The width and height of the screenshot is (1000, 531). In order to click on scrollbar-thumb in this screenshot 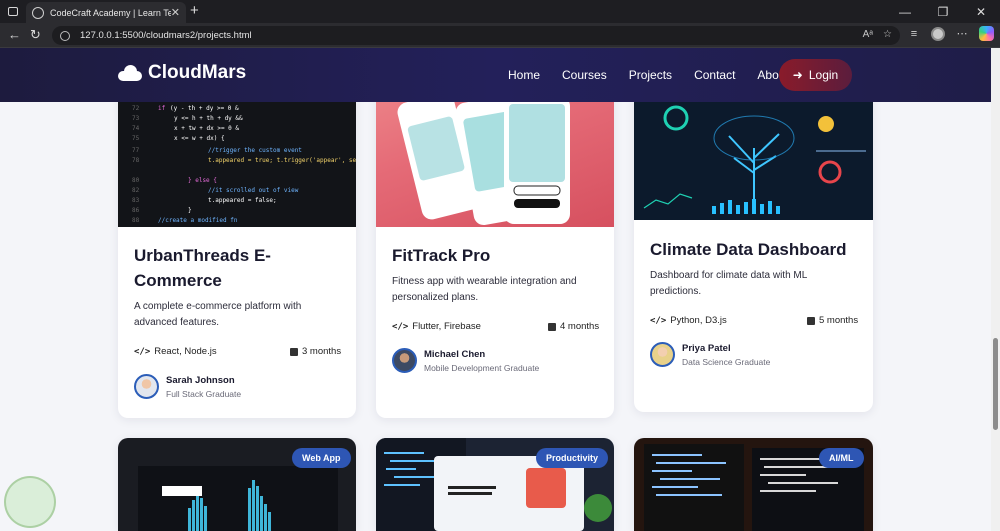, I will do `click(995, 384)`.